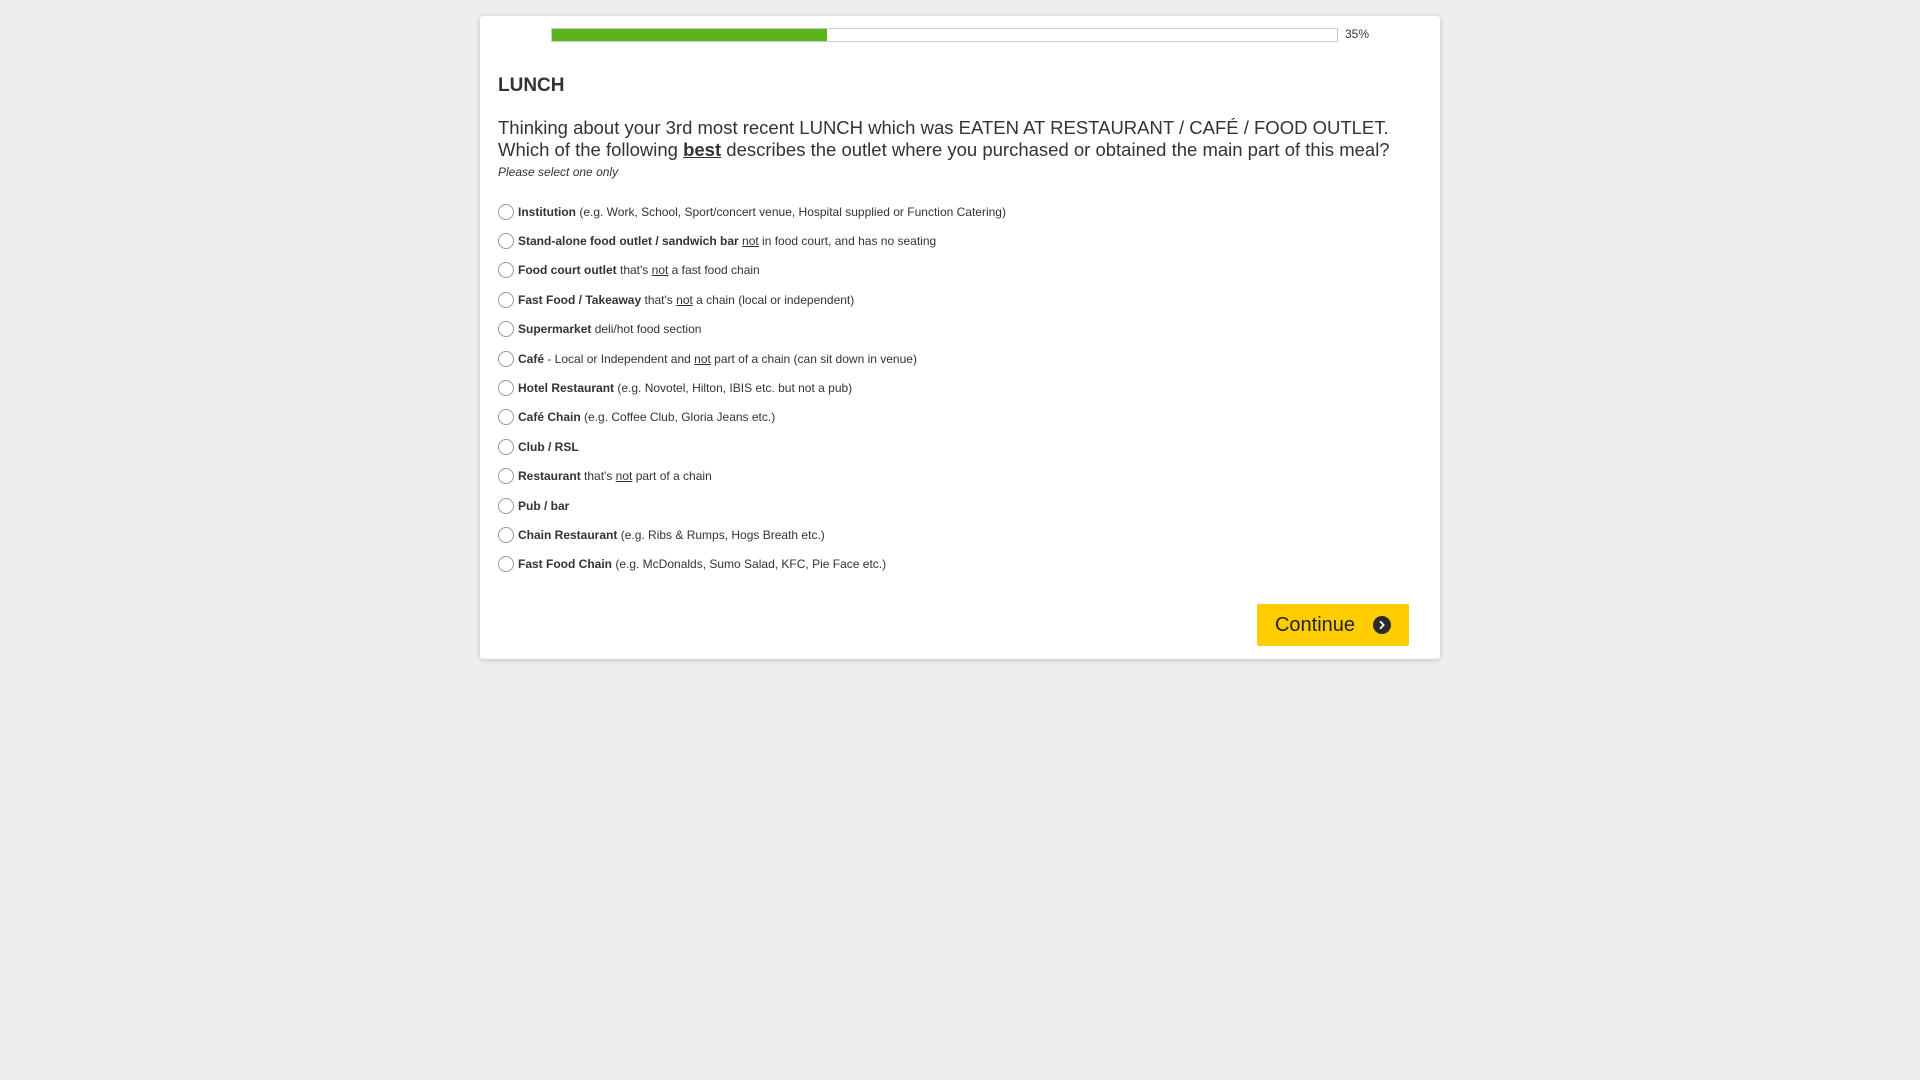 This screenshot has width=1920, height=1080. Describe the element at coordinates (628, 241) in the screenshot. I see `answer-option-title: Stand-alone food outlet / sandwich bar` at that location.